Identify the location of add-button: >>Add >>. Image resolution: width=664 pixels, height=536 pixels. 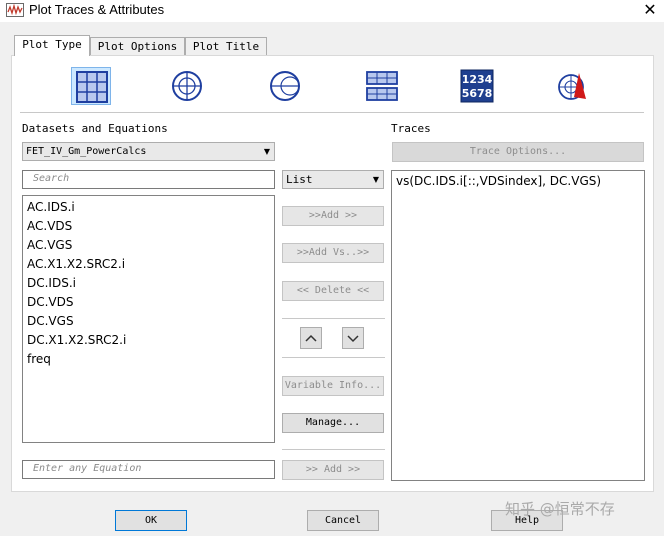
(333, 216).